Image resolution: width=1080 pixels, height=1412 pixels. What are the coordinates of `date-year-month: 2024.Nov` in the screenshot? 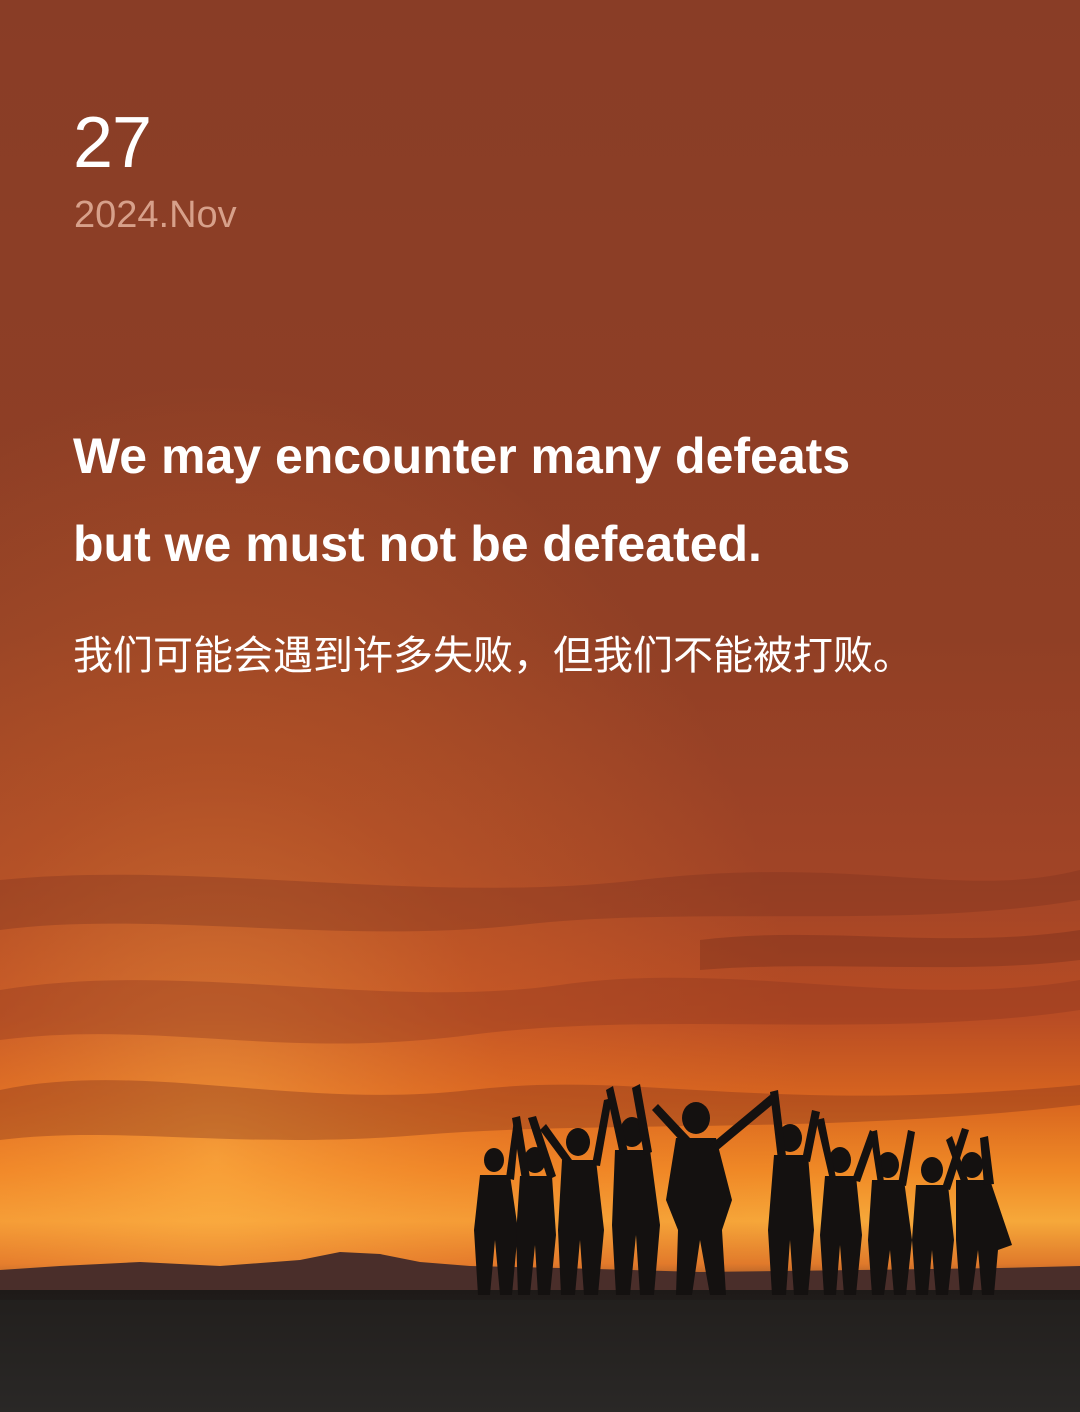 It's located at (155, 215).